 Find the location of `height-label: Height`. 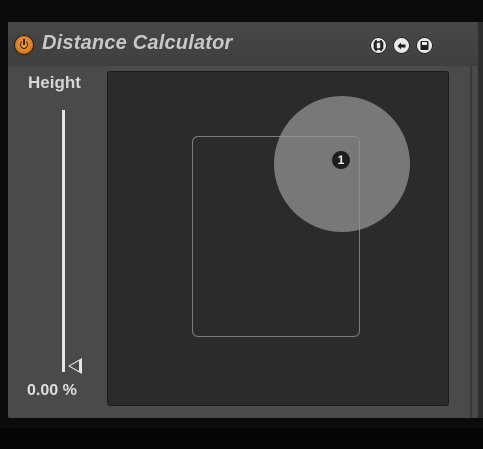

height-label: Height is located at coordinates (54, 82).